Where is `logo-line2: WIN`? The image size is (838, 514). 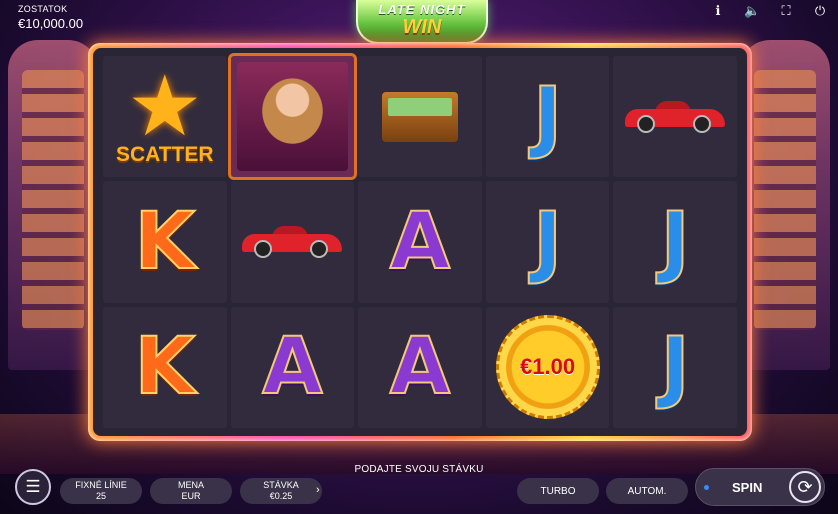 logo-line2: WIN is located at coordinates (422, 27).